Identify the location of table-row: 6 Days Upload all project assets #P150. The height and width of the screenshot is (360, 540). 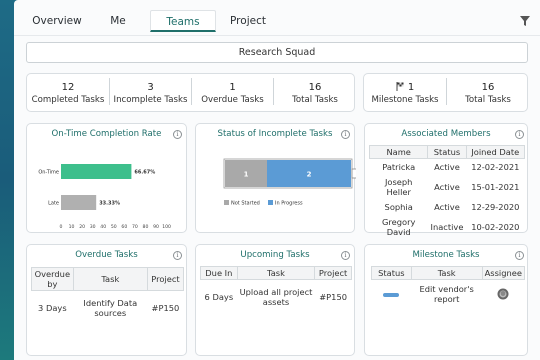
(276, 297).